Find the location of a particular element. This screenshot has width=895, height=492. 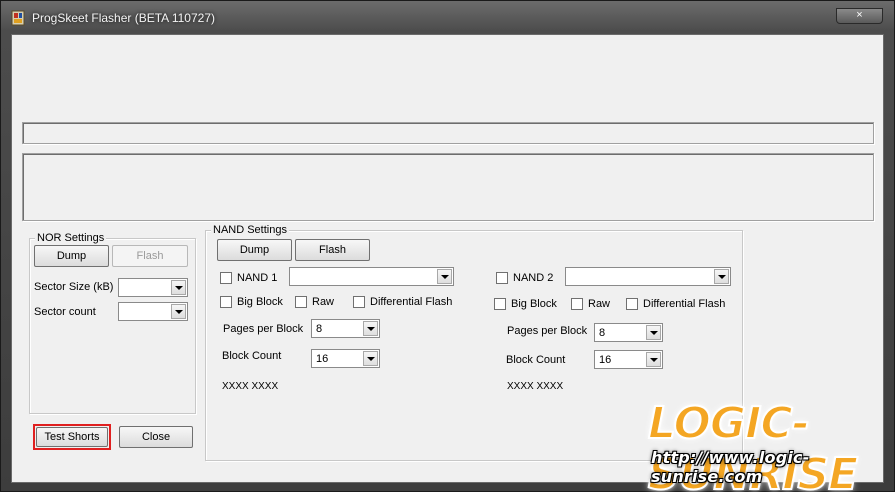

nand2-checkbox is located at coordinates (502, 278).